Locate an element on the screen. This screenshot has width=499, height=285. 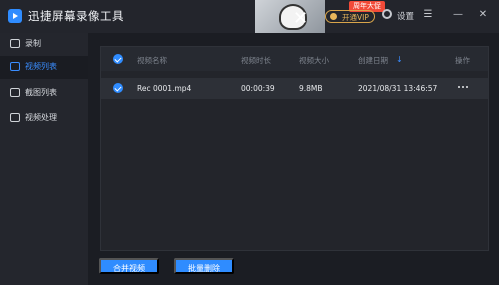
vip-button: 开通VIP is located at coordinates (350, 16).